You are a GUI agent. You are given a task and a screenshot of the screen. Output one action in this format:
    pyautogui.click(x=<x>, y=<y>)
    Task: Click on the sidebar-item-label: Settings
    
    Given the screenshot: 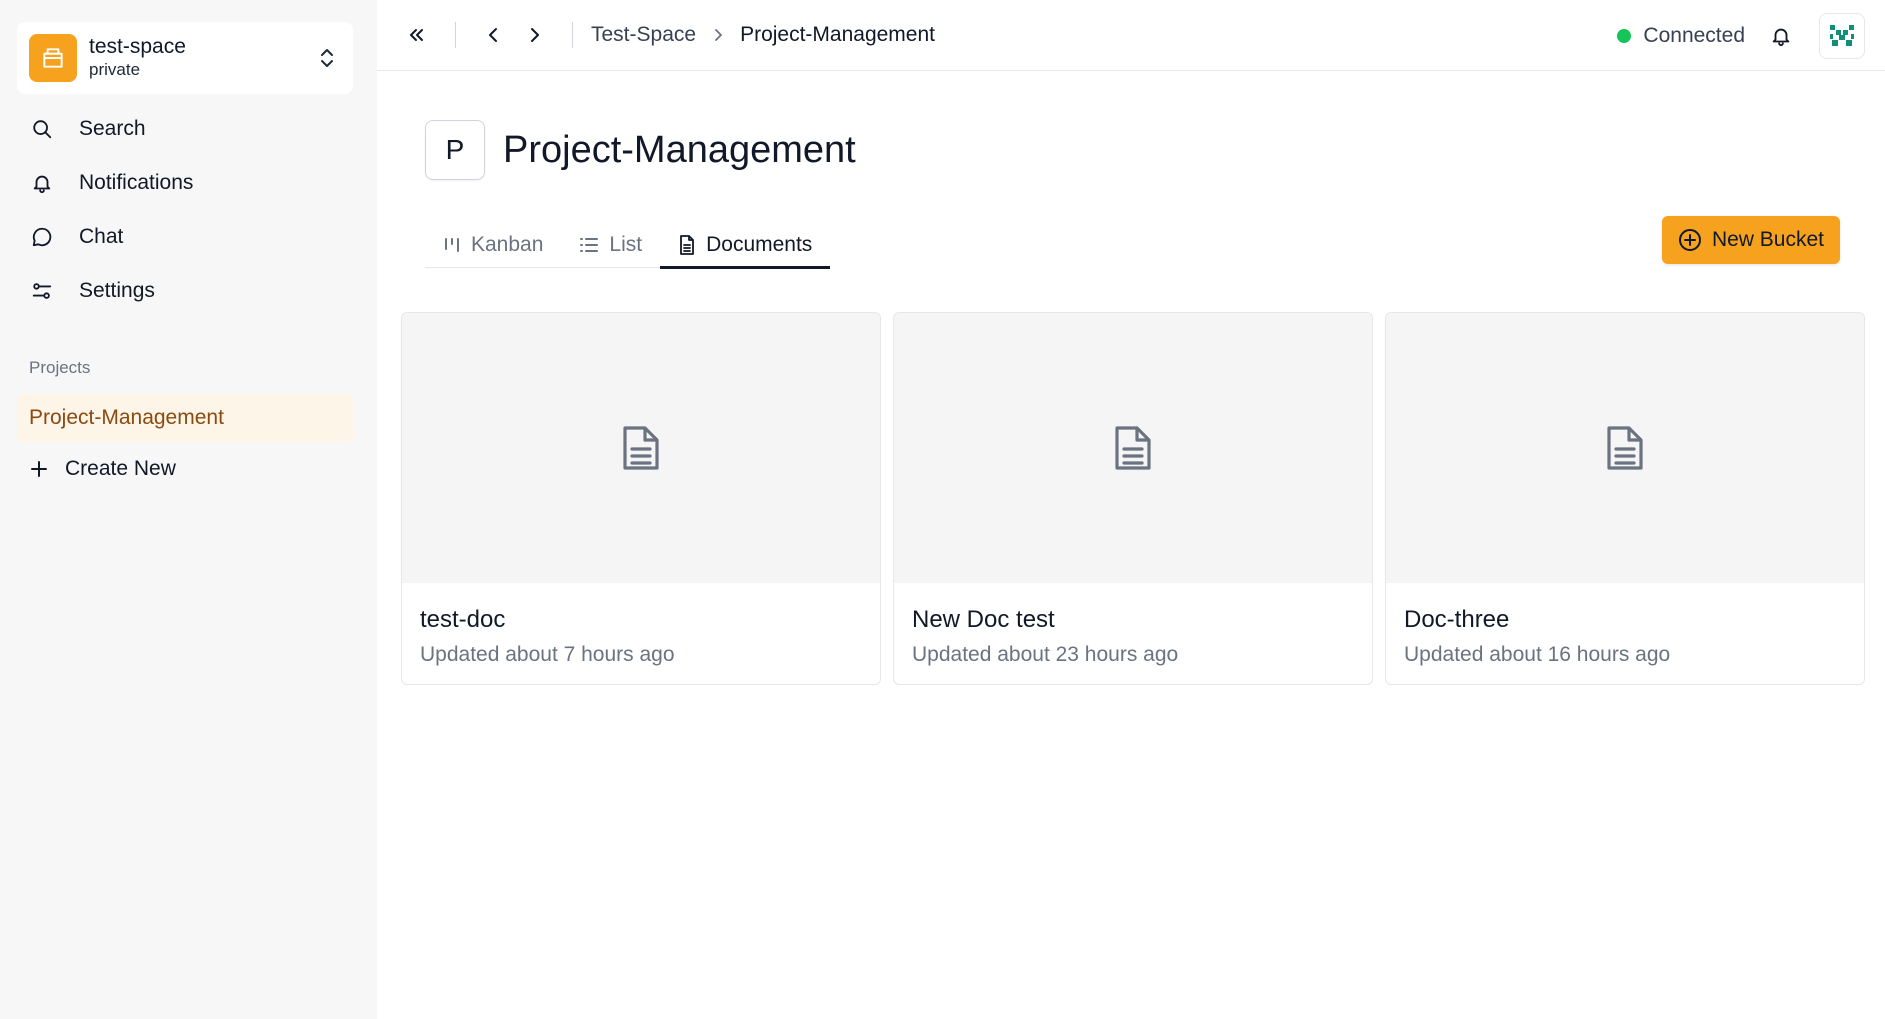 What is the action you would take?
    pyautogui.click(x=117, y=290)
    